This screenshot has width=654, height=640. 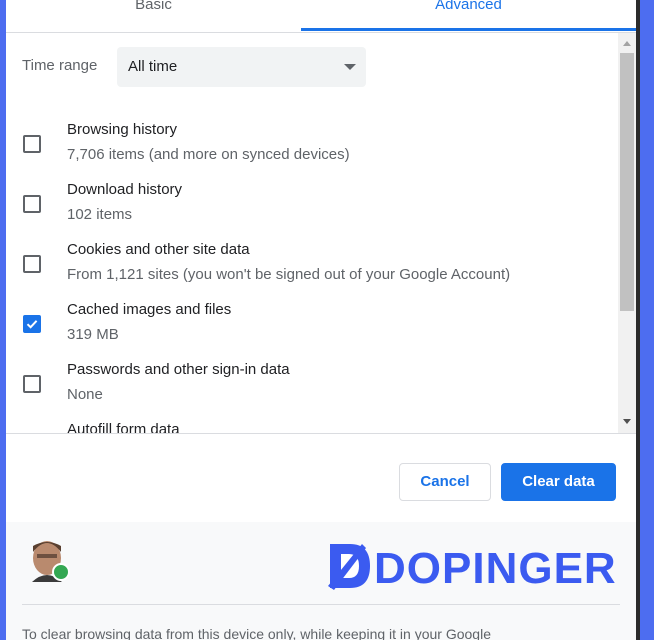 I want to click on tab-bar: Basic Advanced, so click(x=321, y=16).